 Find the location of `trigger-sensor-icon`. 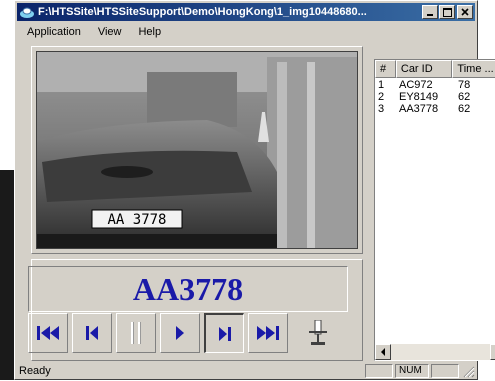

trigger-sensor-icon is located at coordinates (318, 332).